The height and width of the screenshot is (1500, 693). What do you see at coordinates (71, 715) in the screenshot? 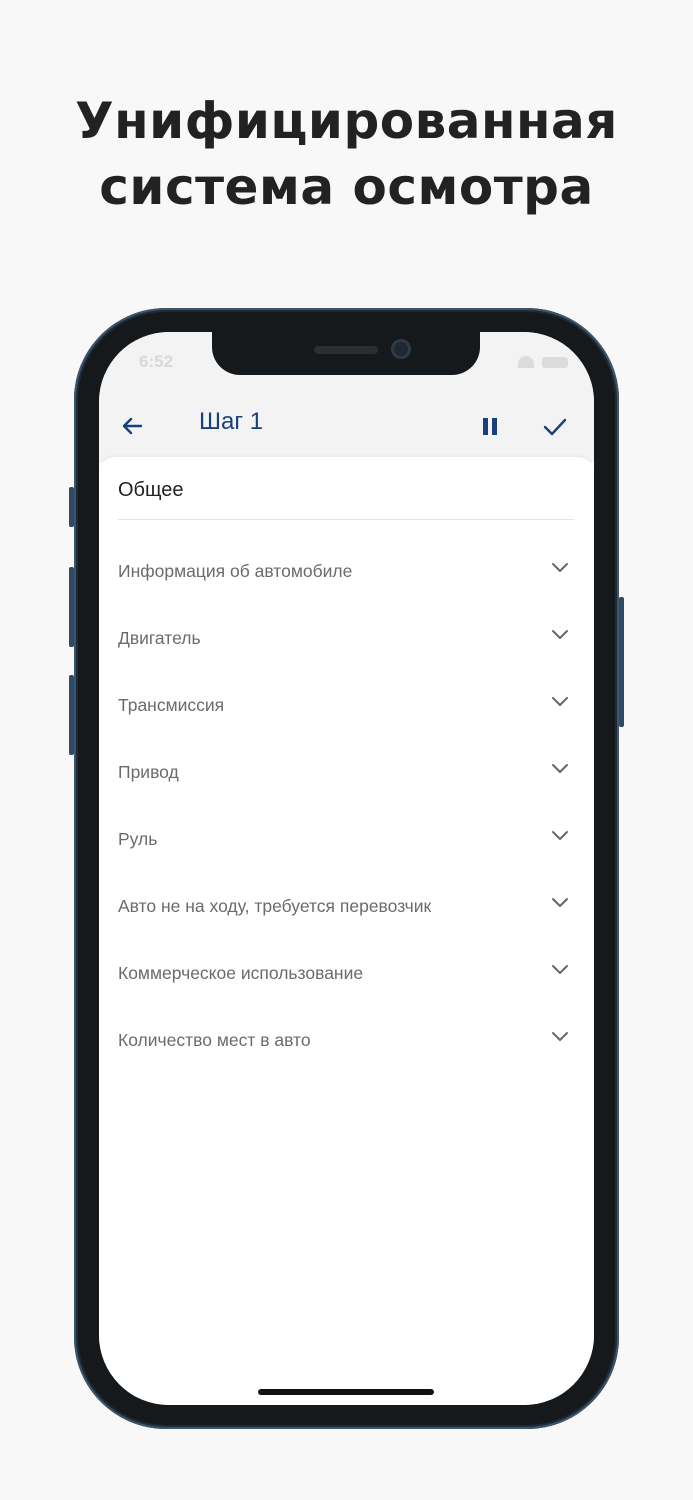
I see `volume-down-button` at bounding box center [71, 715].